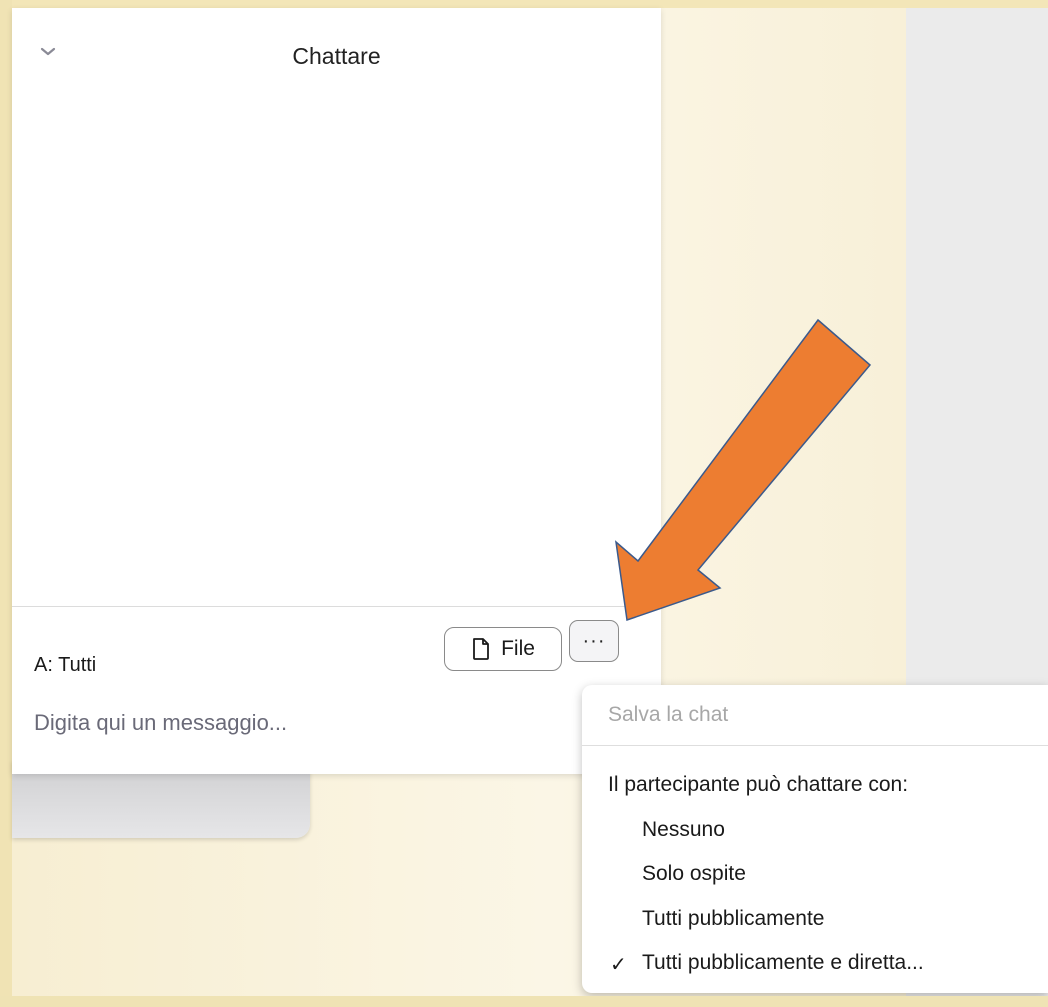 The width and height of the screenshot is (1048, 1007). I want to click on more-options-button: ···, so click(594, 641).